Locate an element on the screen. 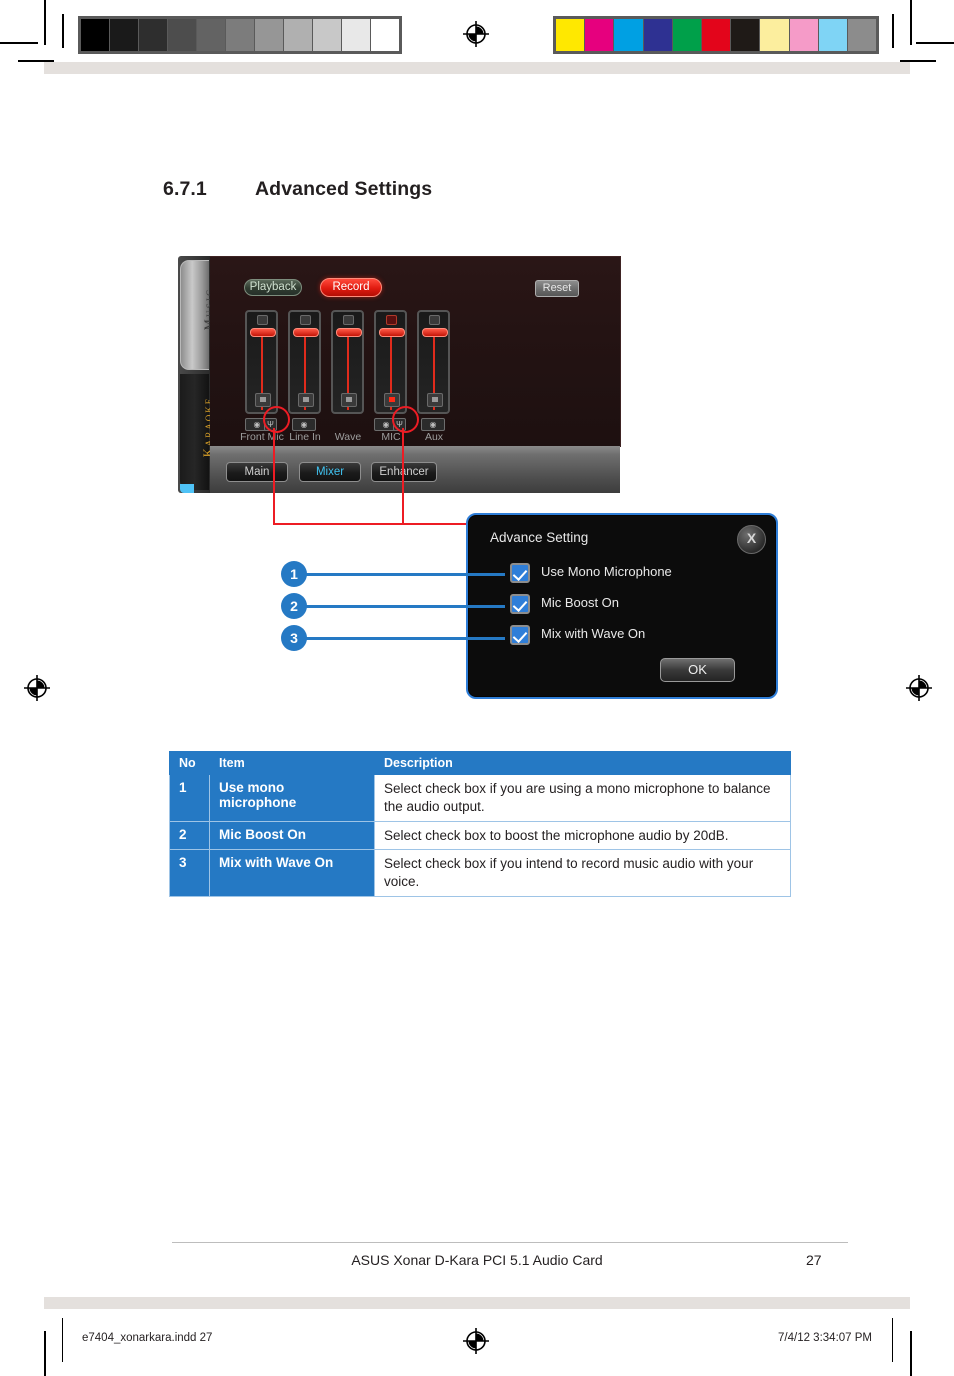  registration-mark-right is located at coordinates (919, 688).